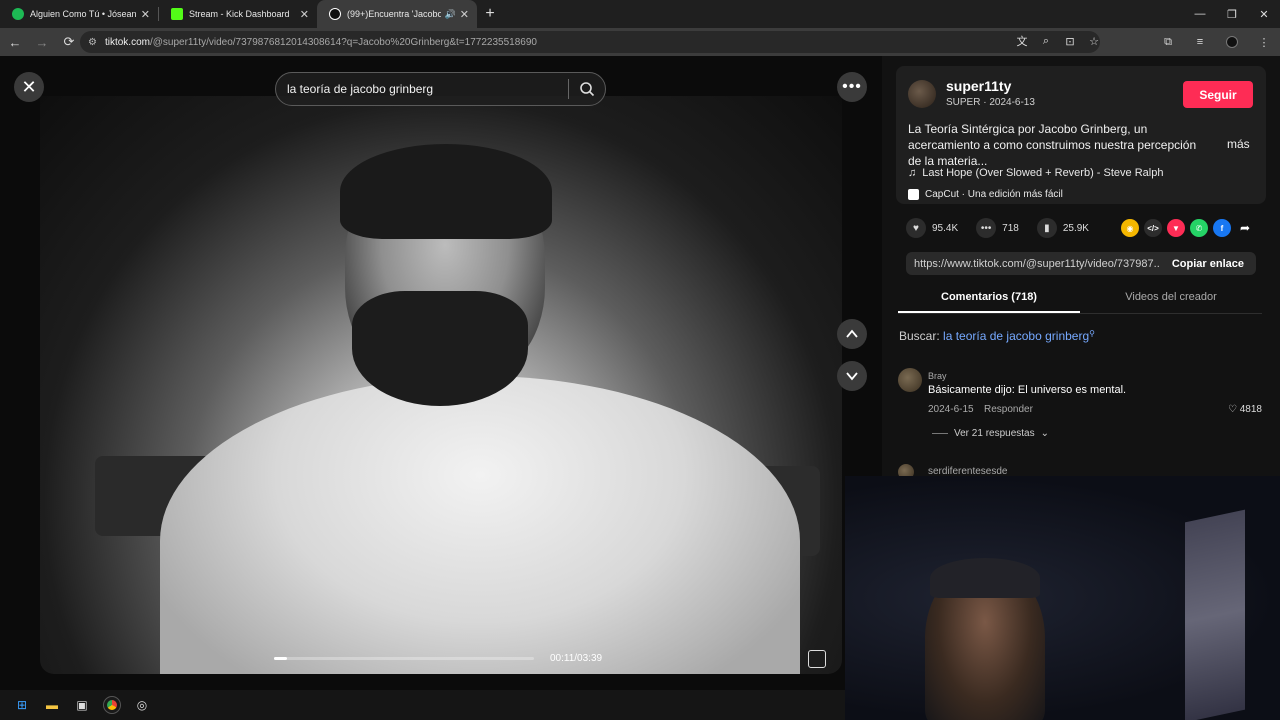  I want to click on zoom-icon: ⌕, so click(1046, 41).